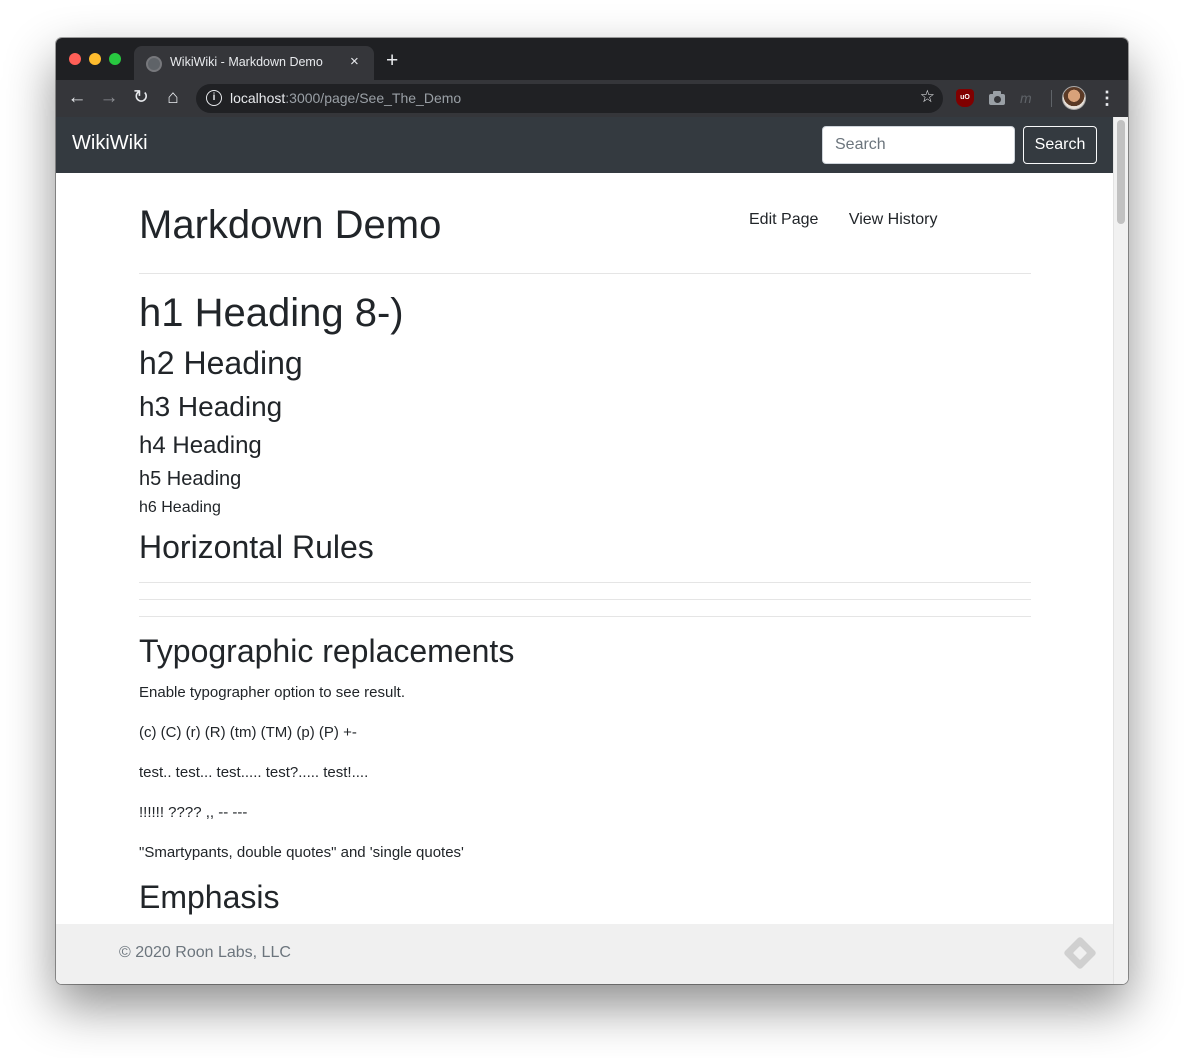 This screenshot has width=1184, height=1058. Describe the element at coordinates (246, 62) in the screenshot. I see `tab-title: WikiWiki - Markdown Demo` at that location.